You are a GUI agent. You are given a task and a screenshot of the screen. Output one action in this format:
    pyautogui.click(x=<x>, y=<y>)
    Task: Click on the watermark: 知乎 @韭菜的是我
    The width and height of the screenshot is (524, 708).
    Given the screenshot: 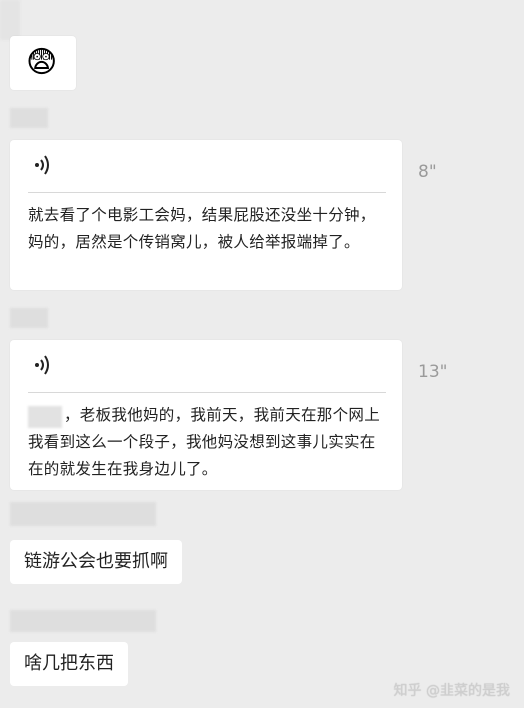 What is the action you would take?
    pyautogui.click(x=451, y=691)
    